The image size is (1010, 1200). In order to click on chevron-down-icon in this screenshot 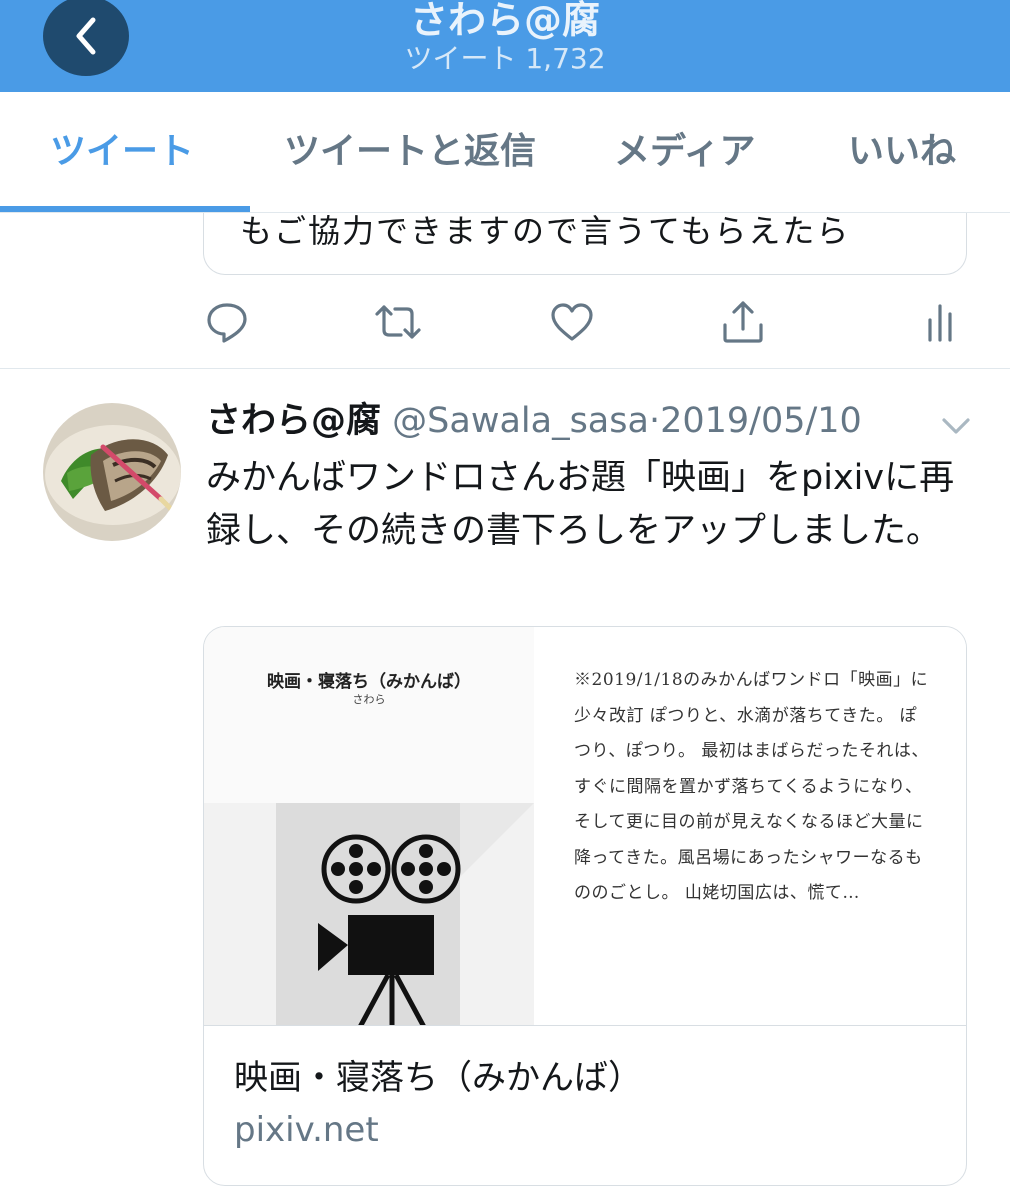, I will do `click(956, 426)`.